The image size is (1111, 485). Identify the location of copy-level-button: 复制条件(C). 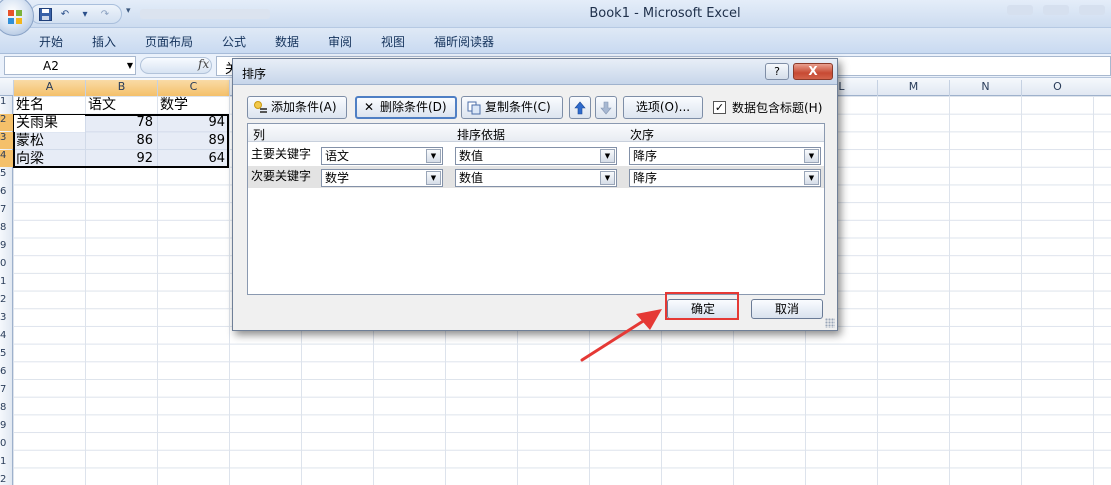
(512, 107).